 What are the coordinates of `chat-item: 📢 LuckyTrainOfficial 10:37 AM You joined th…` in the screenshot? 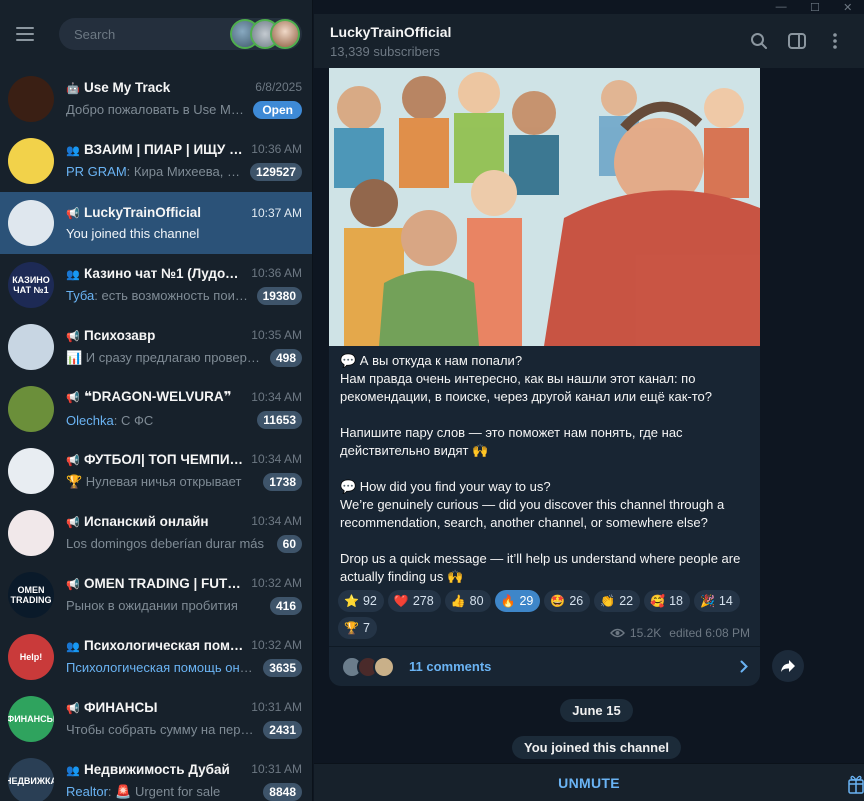 It's located at (156, 223).